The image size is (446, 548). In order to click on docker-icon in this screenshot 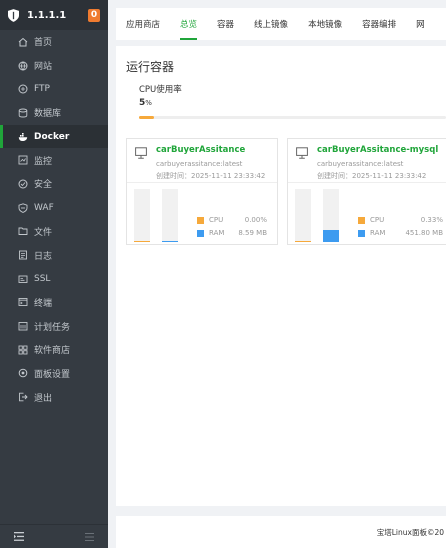, I will do `click(23, 137)`.